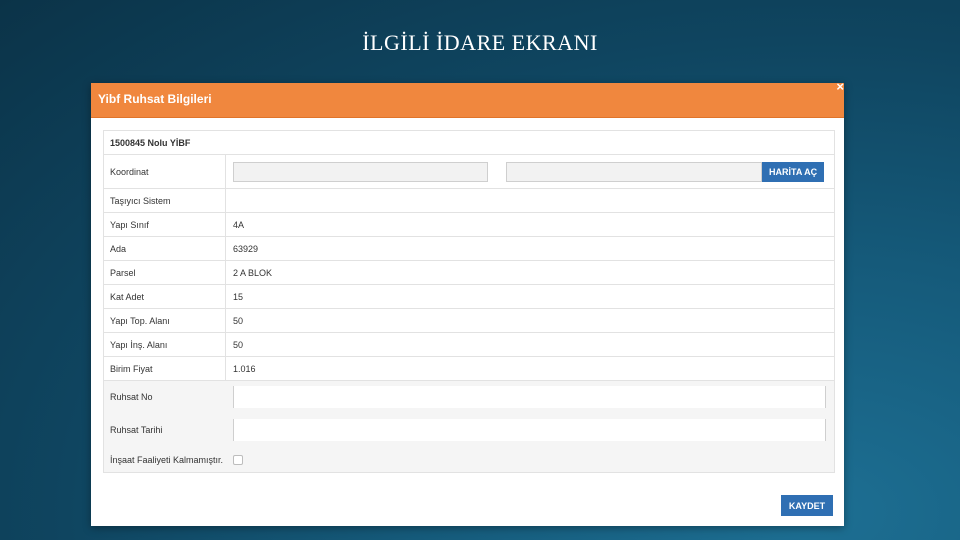 The image size is (960, 540). Describe the element at coordinates (469, 459) in the screenshot. I see `insaat-faaliyeti-row: İnşaat Faaliyeti Kalmamıştır.` at that location.